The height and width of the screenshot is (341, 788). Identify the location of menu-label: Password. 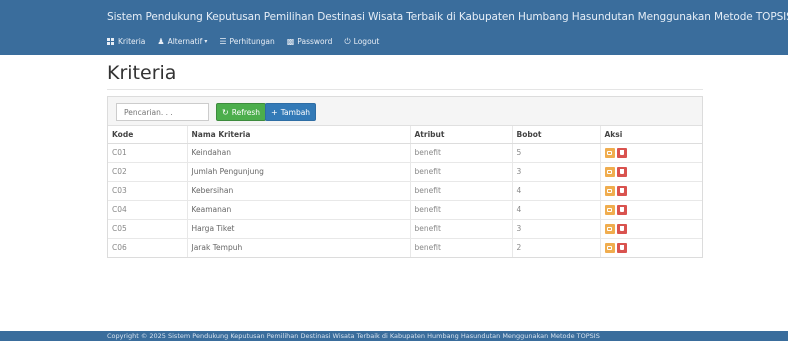
(315, 41).